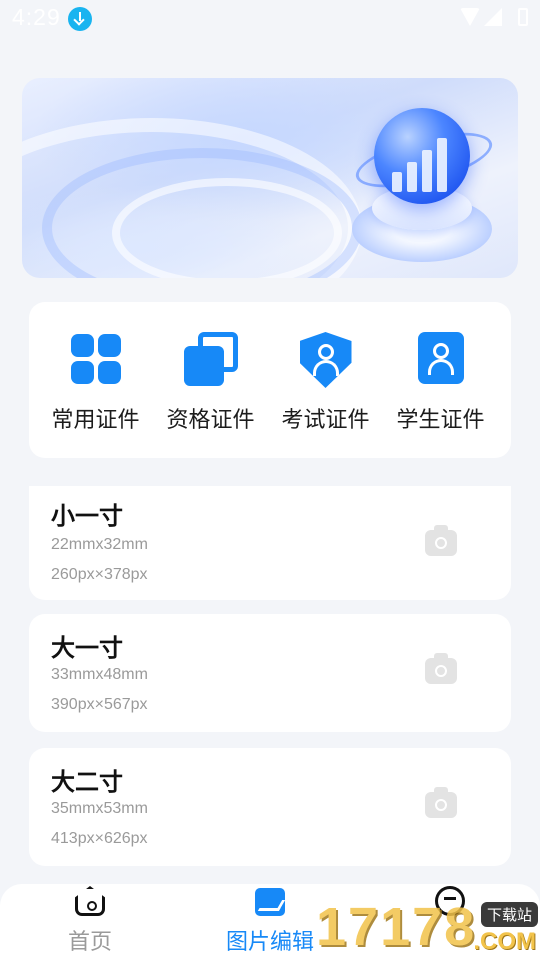 The height and width of the screenshot is (960, 540). I want to click on wifi-icon, so click(470, 17).